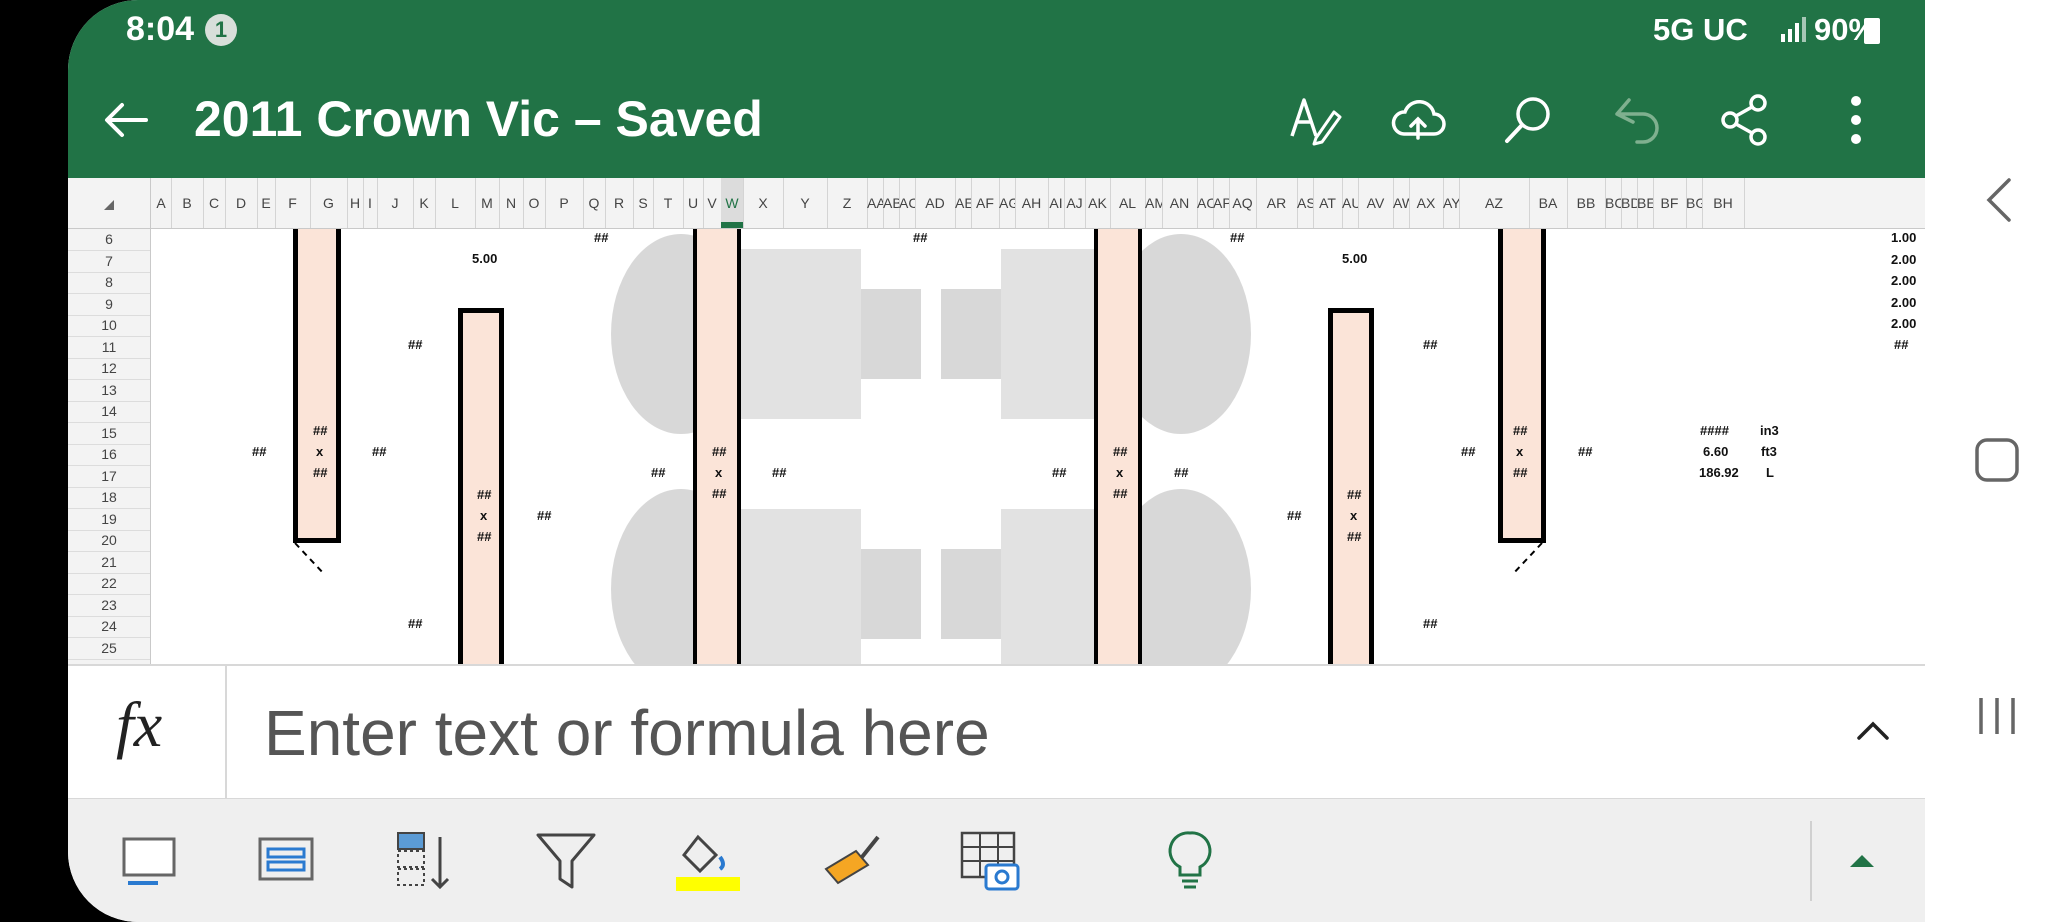  I want to click on row-header: 19, so click(109, 520).